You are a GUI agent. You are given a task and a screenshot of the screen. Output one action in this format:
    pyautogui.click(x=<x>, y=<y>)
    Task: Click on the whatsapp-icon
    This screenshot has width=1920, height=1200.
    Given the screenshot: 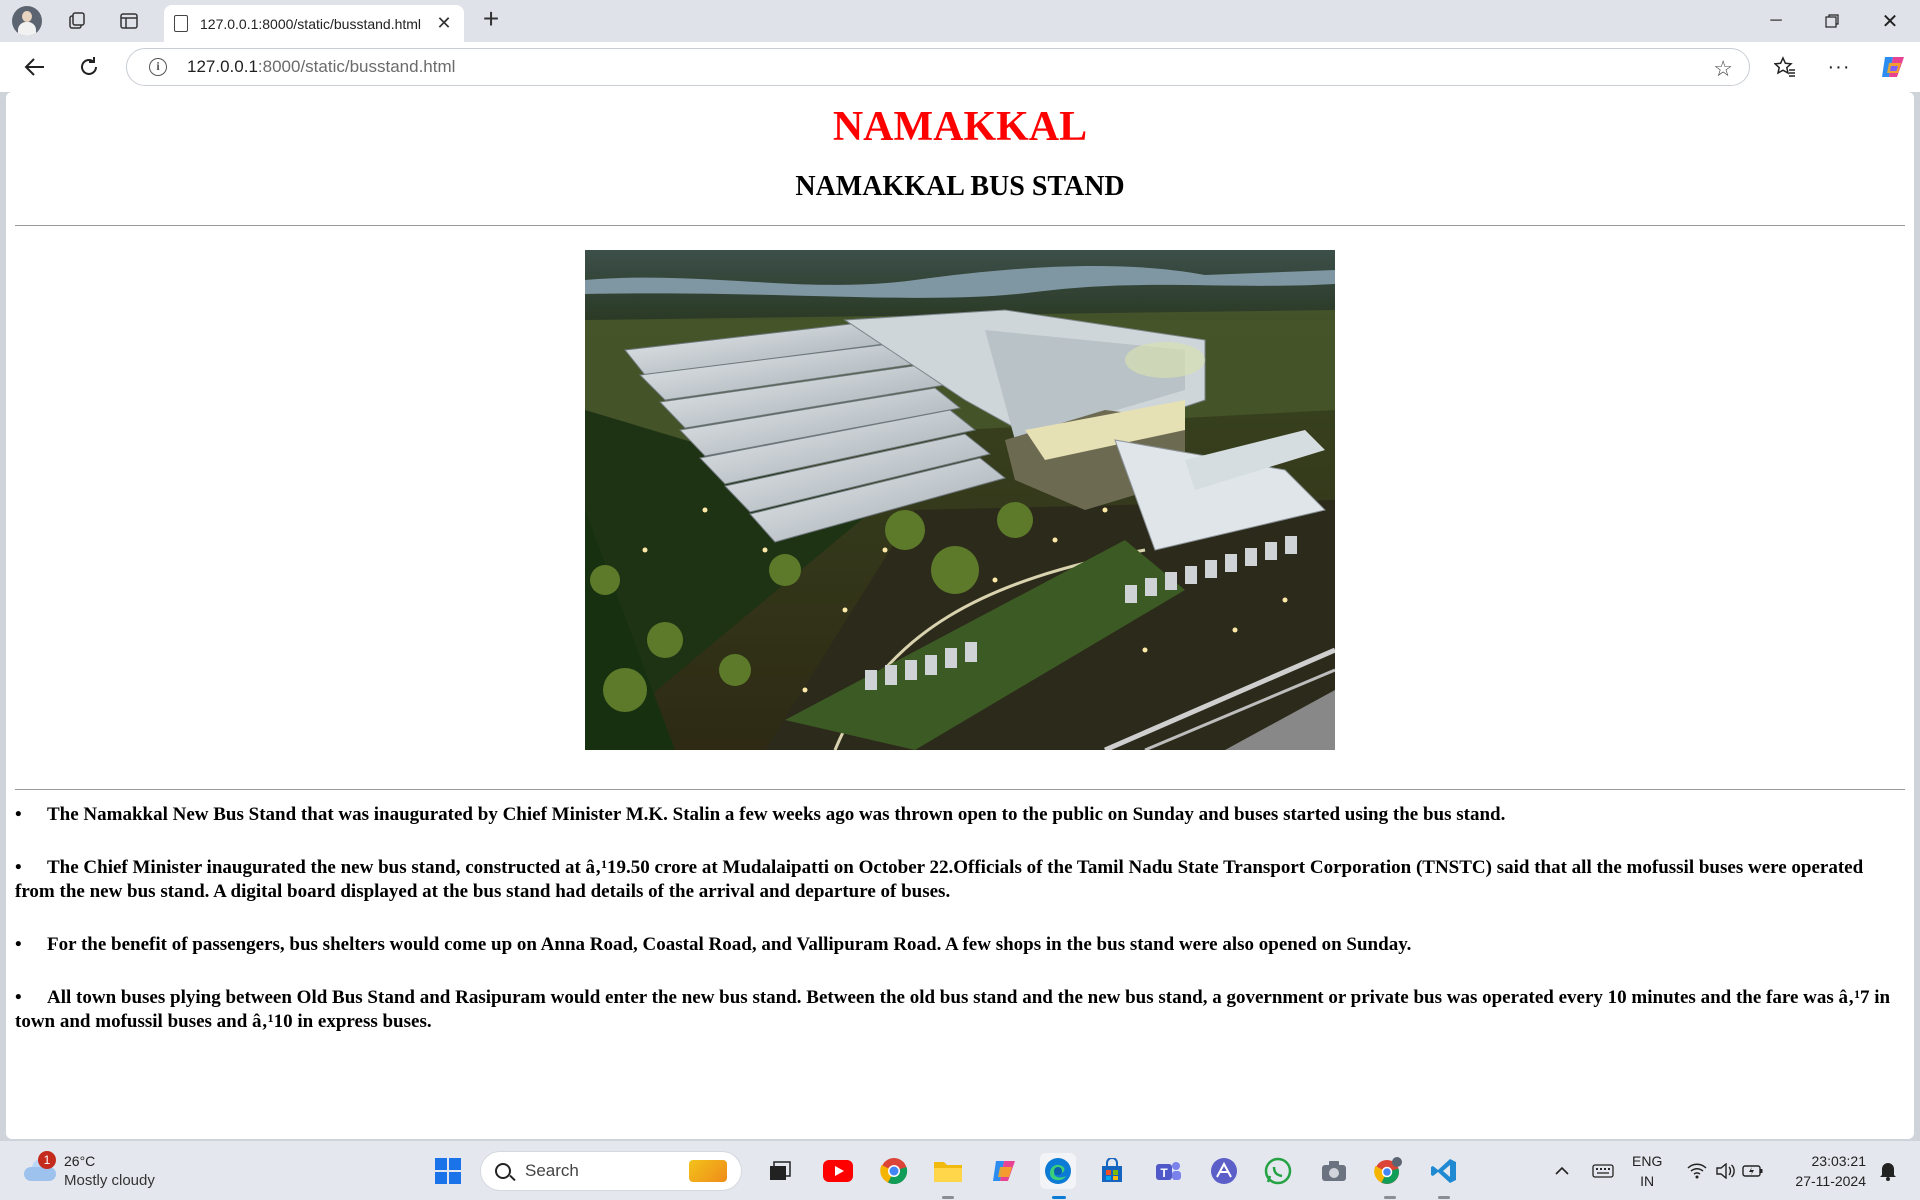 What is the action you would take?
    pyautogui.click(x=1278, y=1171)
    